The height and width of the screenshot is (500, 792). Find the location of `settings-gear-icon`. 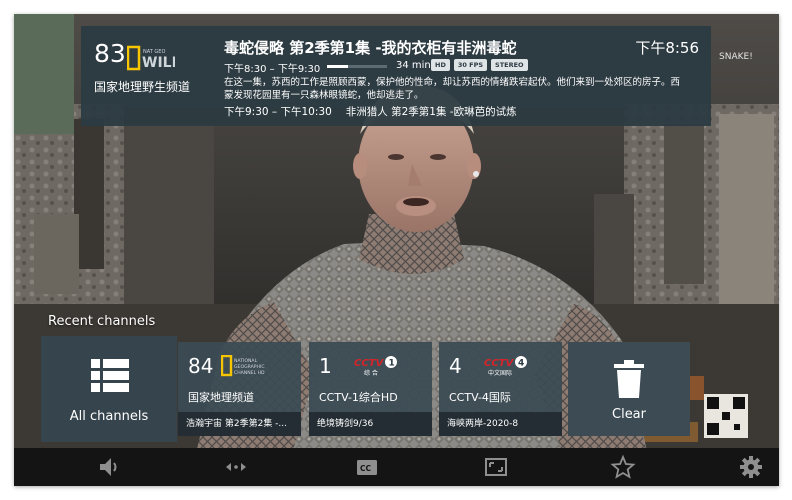

settings-gear-icon is located at coordinates (751, 467).